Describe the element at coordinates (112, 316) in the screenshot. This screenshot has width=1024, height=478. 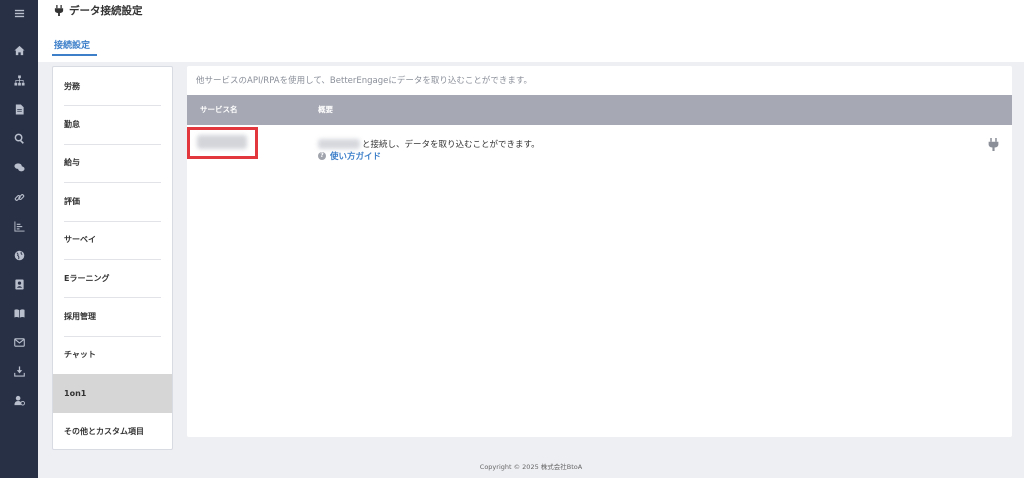
I see `menu-item-recruiting: 採用管理` at that location.